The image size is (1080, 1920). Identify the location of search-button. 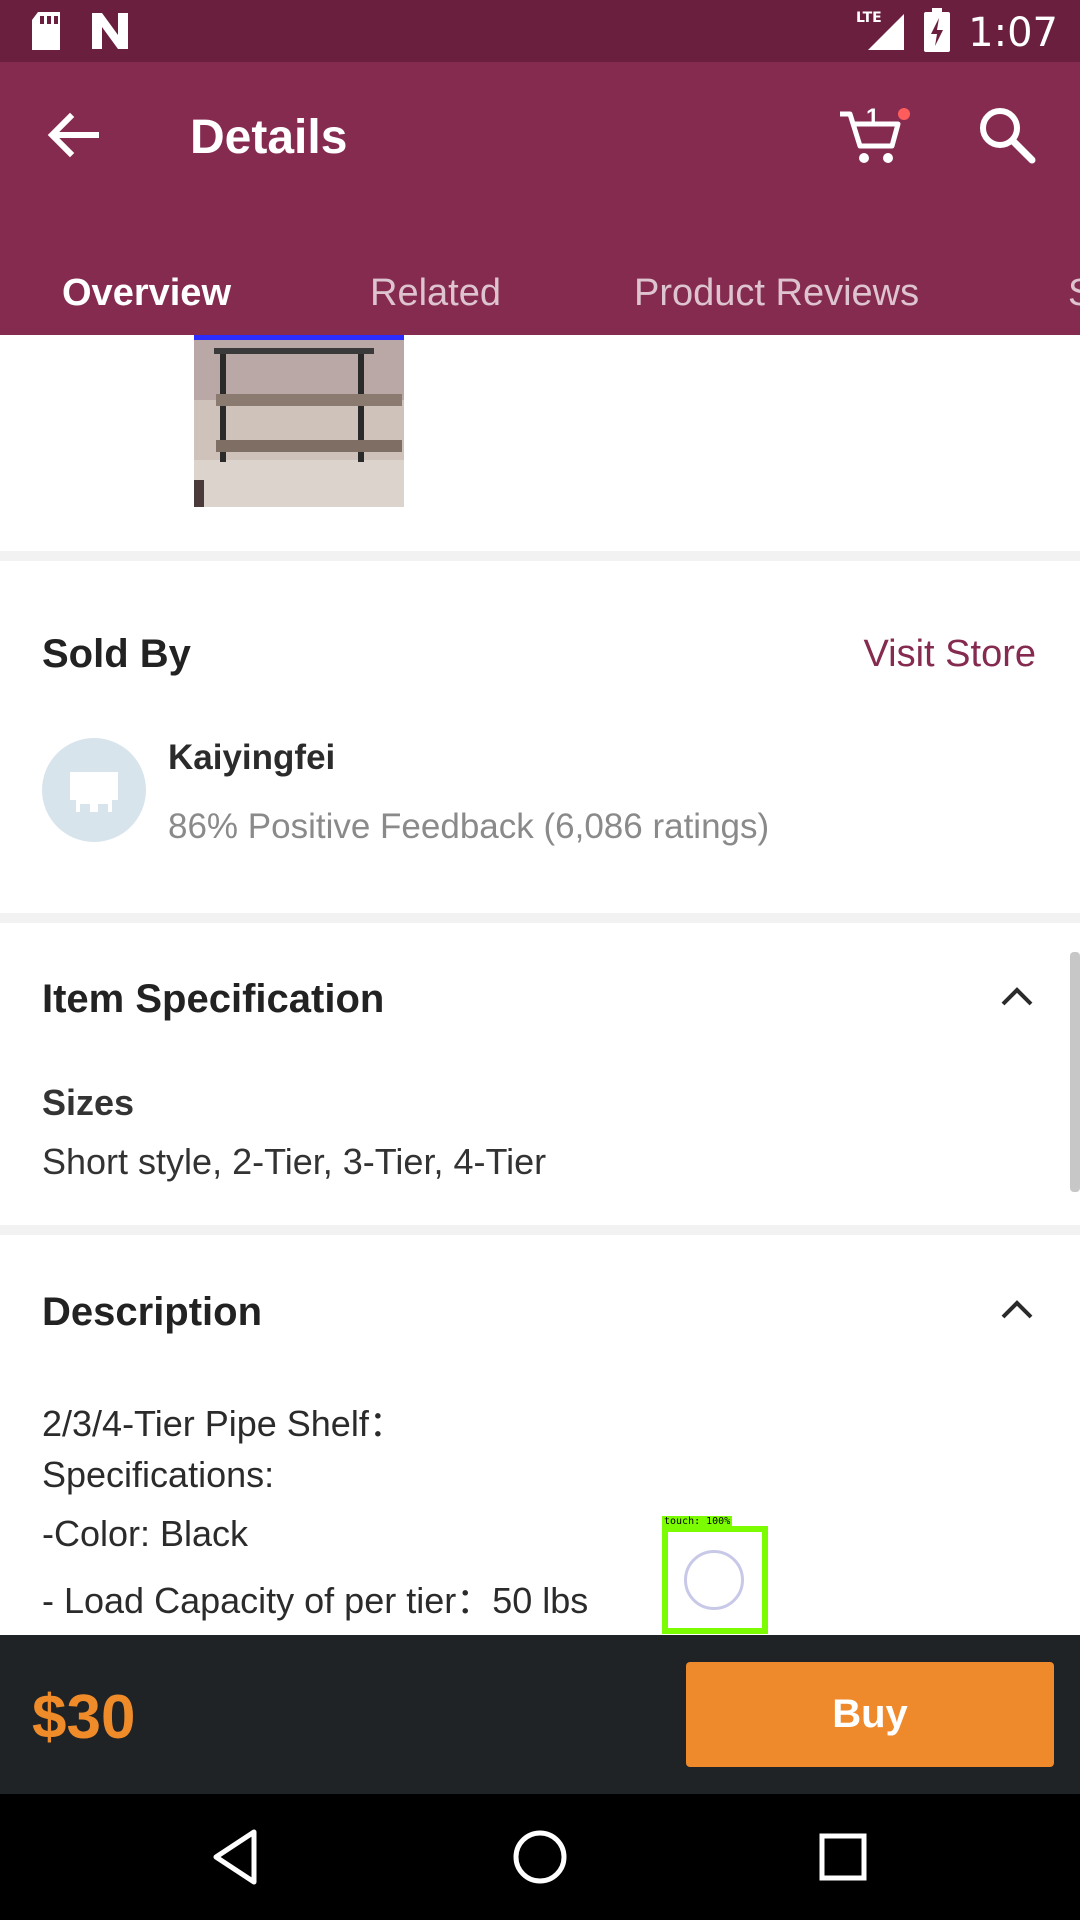
(1007, 135).